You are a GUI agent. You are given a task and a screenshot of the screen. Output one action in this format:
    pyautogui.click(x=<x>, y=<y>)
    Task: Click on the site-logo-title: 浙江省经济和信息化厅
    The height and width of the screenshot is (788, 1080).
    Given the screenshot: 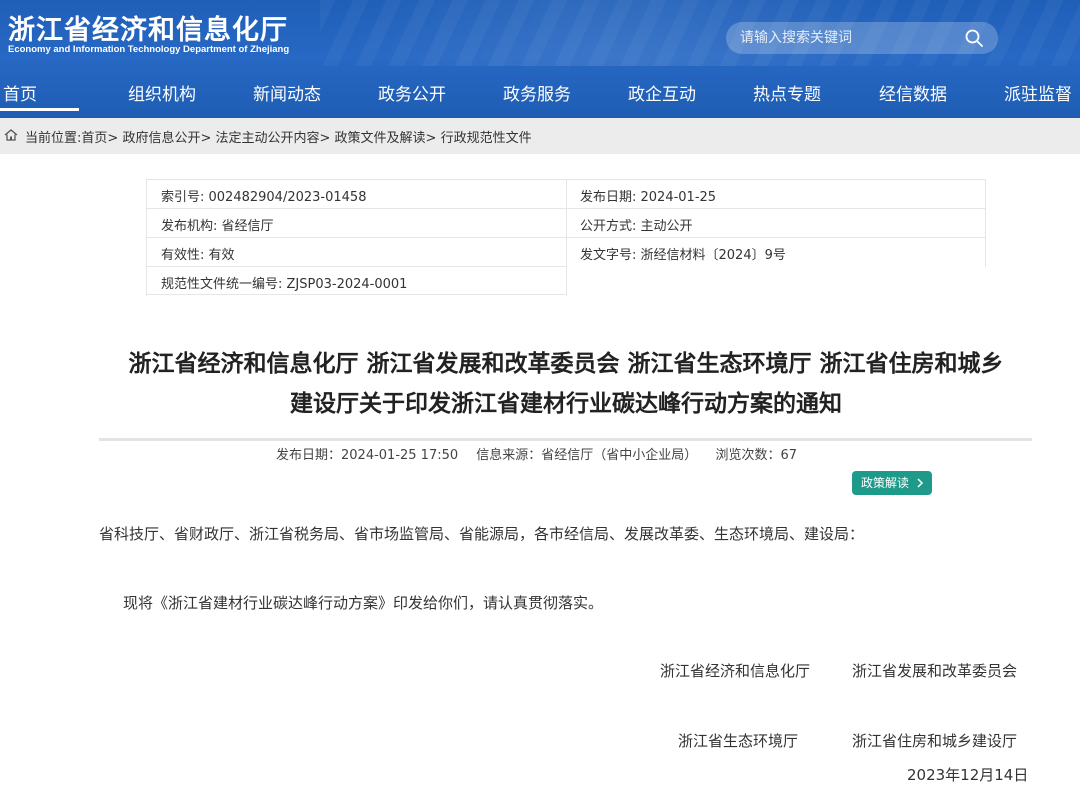 What is the action you would take?
    pyautogui.click(x=148, y=27)
    